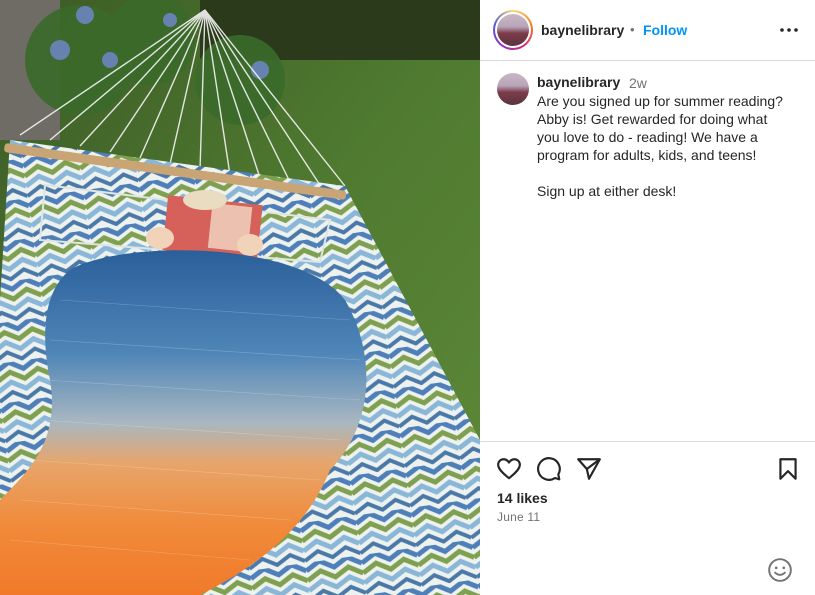 The image size is (815, 595). Describe the element at coordinates (652, 119) in the screenshot. I see `caption-line: Abby is! Get rewarded for doing what` at that location.